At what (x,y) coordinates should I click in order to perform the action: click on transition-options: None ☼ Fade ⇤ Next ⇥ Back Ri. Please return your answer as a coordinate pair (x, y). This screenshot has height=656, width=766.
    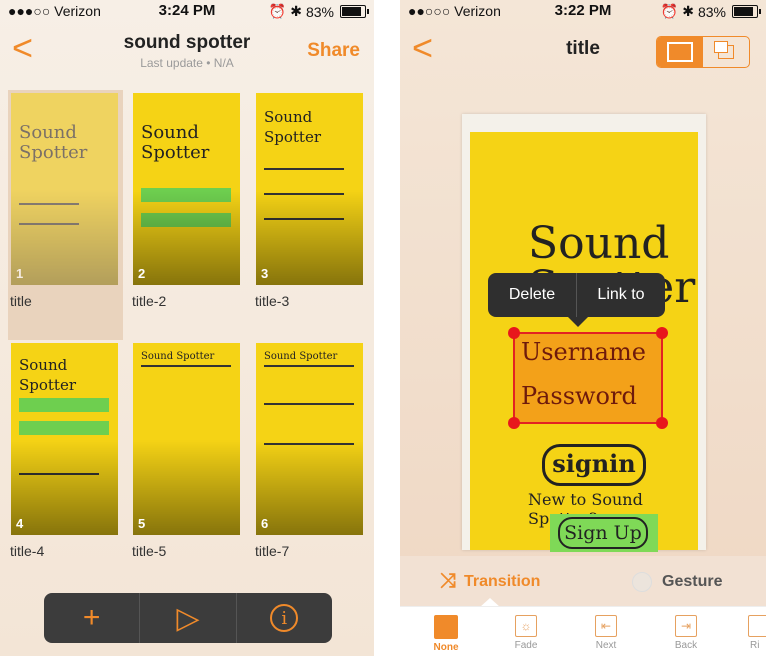
    Looking at the image, I should click on (583, 631).